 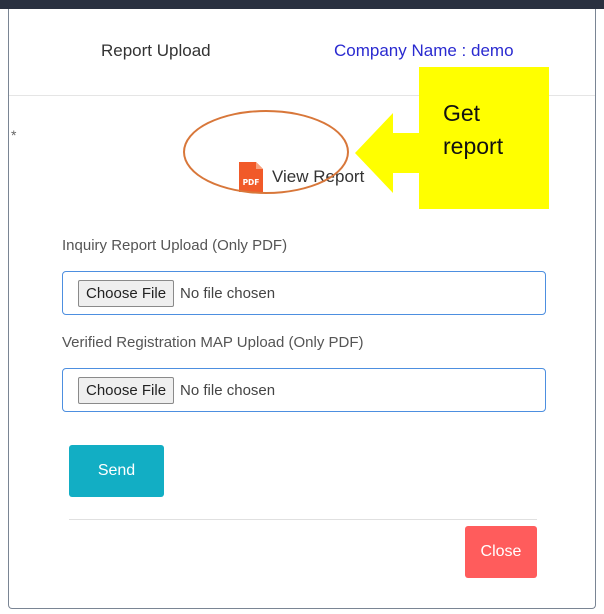 What do you see at coordinates (473, 146) in the screenshot?
I see `annotation-text-line2: report` at bounding box center [473, 146].